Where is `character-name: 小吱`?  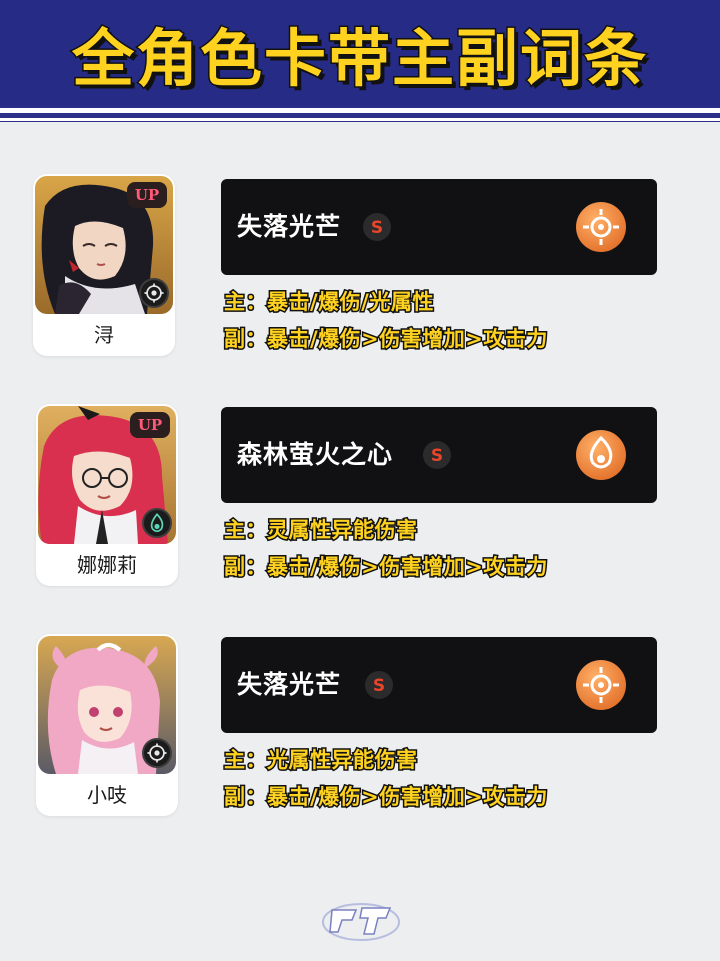
character-name: 小吱 is located at coordinates (107, 795).